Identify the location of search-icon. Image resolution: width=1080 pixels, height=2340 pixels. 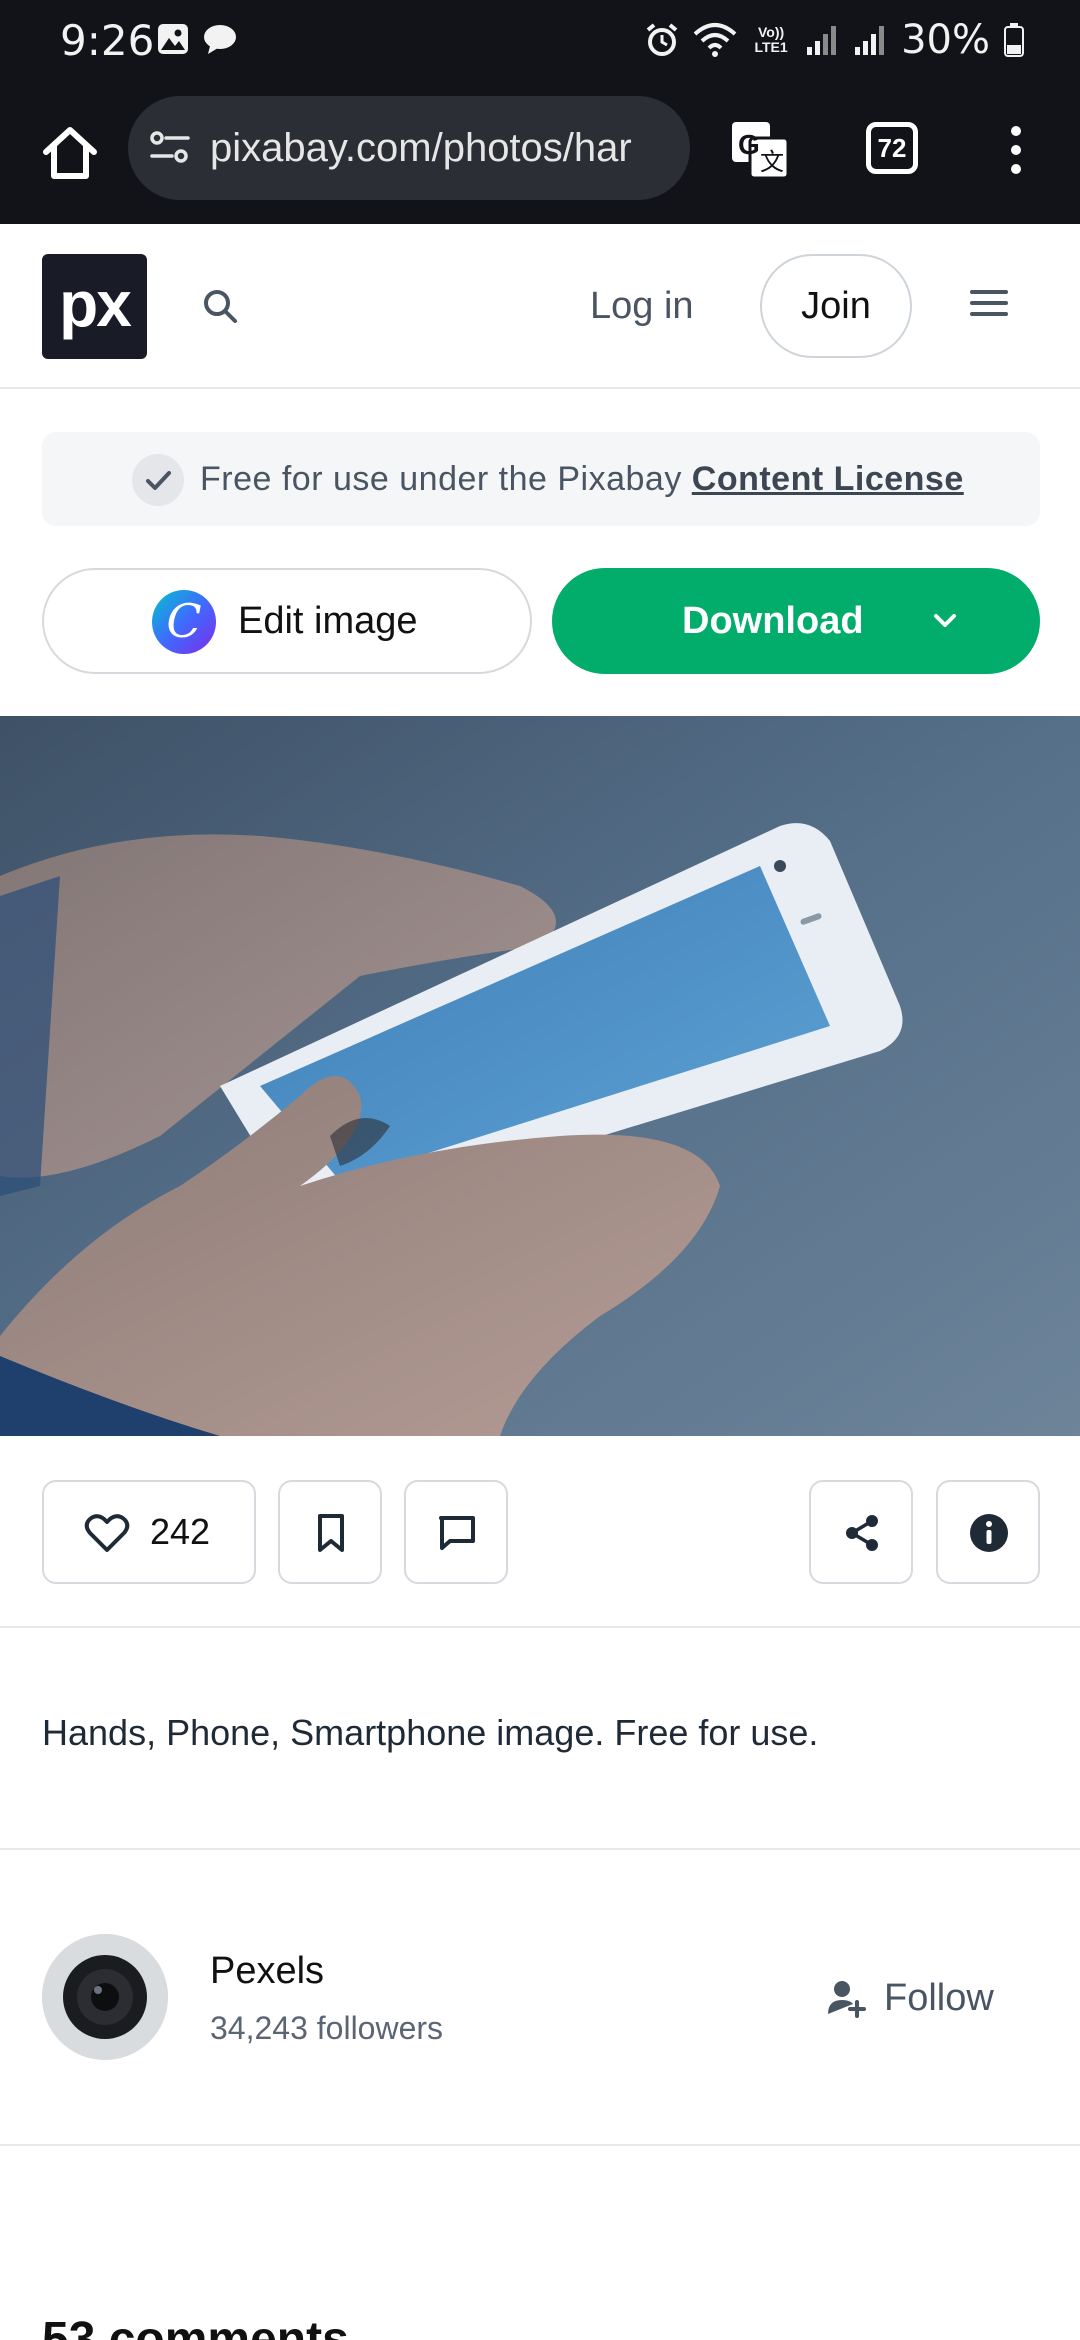
(220, 306).